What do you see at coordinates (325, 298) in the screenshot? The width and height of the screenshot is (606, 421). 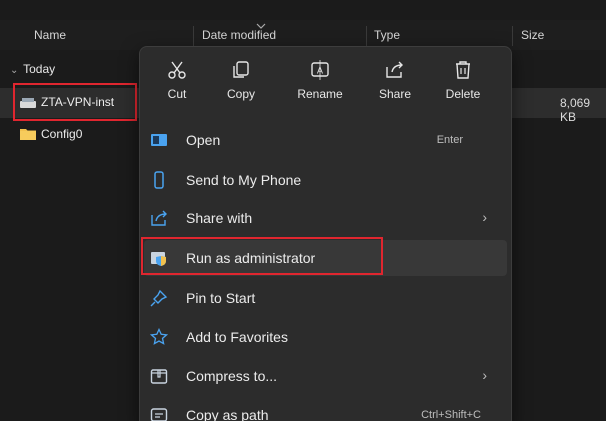 I see `menu-item-pin-to-start: Pin to Start` at bounding box center [325, 298].